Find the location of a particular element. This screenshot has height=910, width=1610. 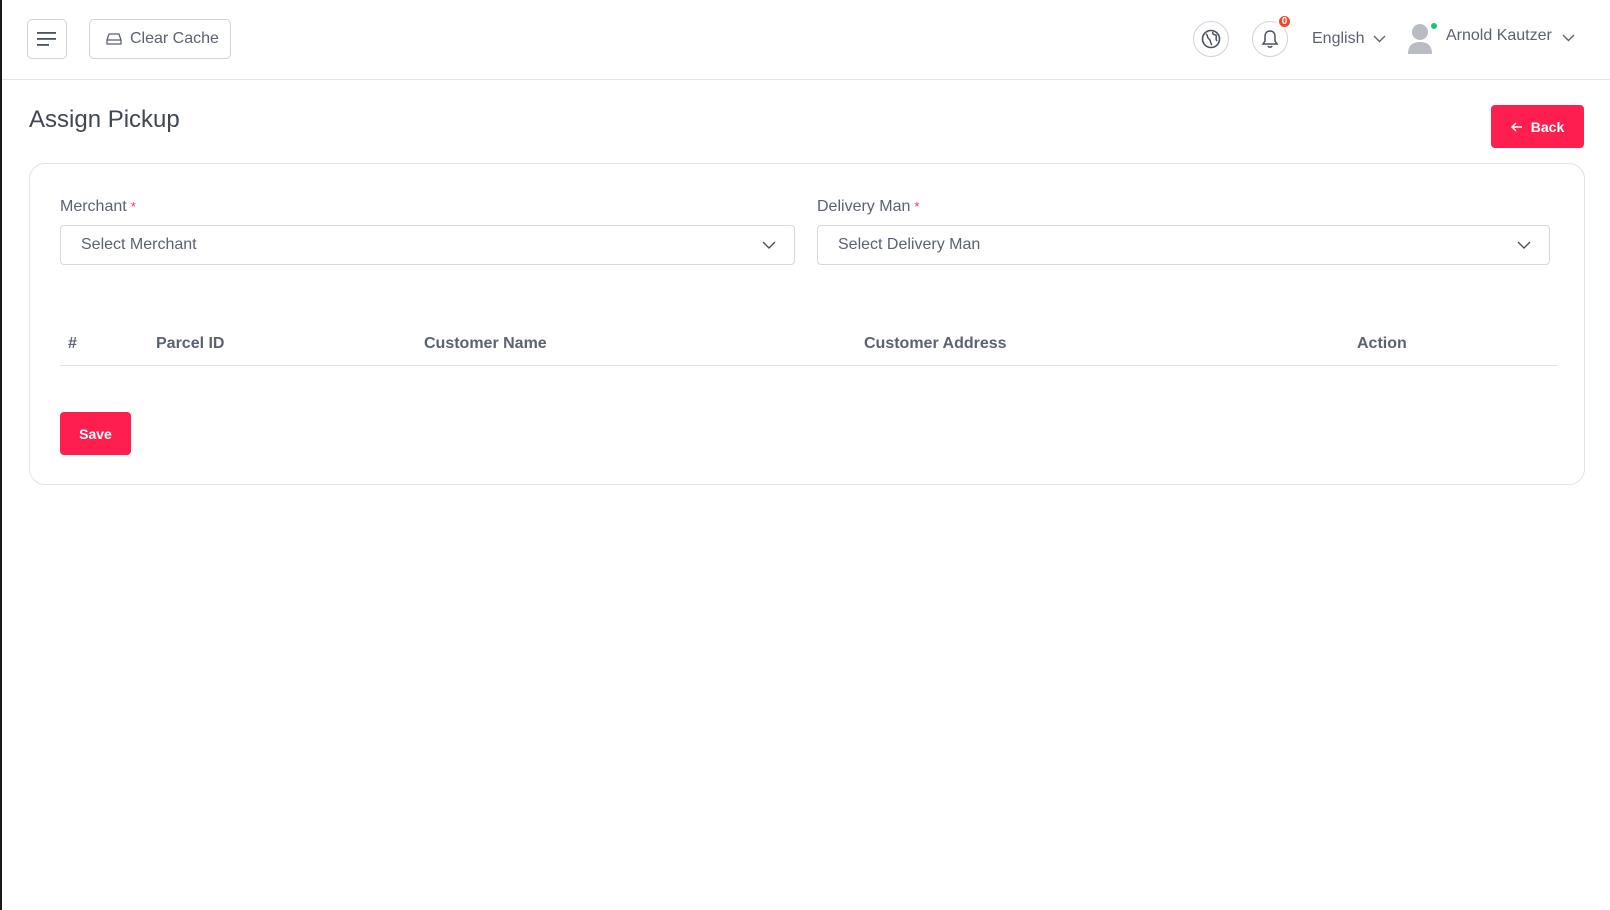

column-header-parcel-id: Parcel ID is located at coordinates (190, 343).